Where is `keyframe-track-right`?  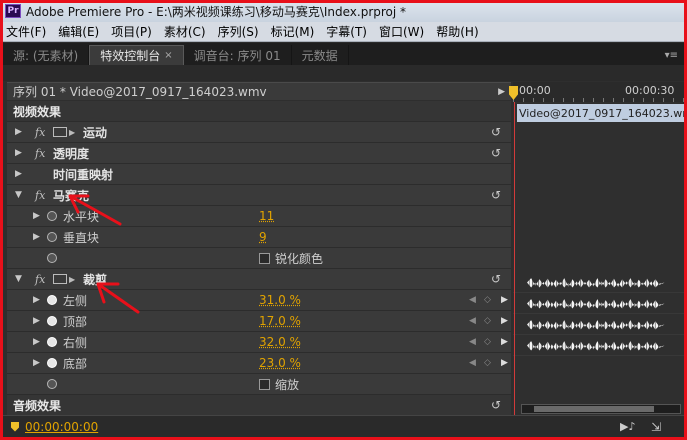 keyframe-track-right is located at coordinates (598, 324).